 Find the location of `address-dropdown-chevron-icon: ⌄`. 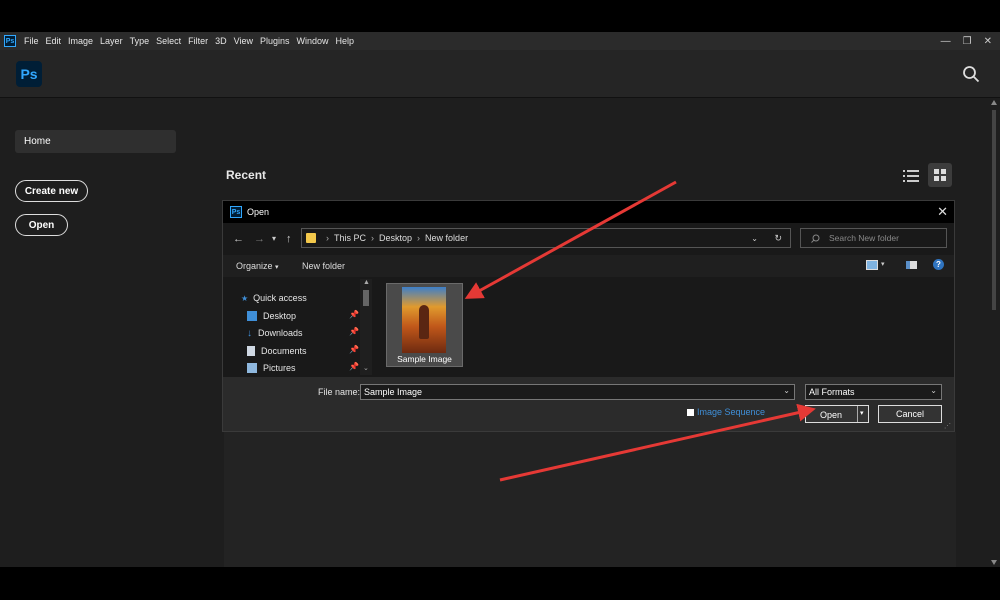

address-dropdown-chevron-icon: ⌄ is located at coordinates (754, 238).